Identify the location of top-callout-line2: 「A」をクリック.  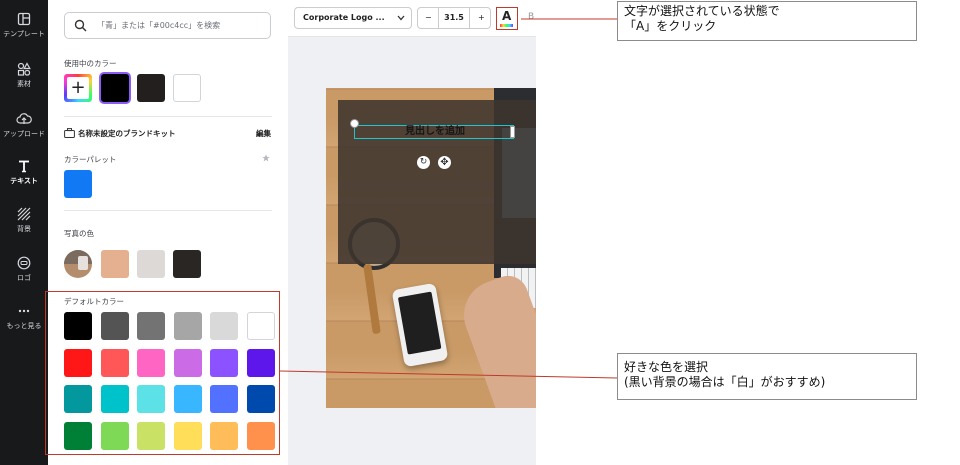
(670, 26).